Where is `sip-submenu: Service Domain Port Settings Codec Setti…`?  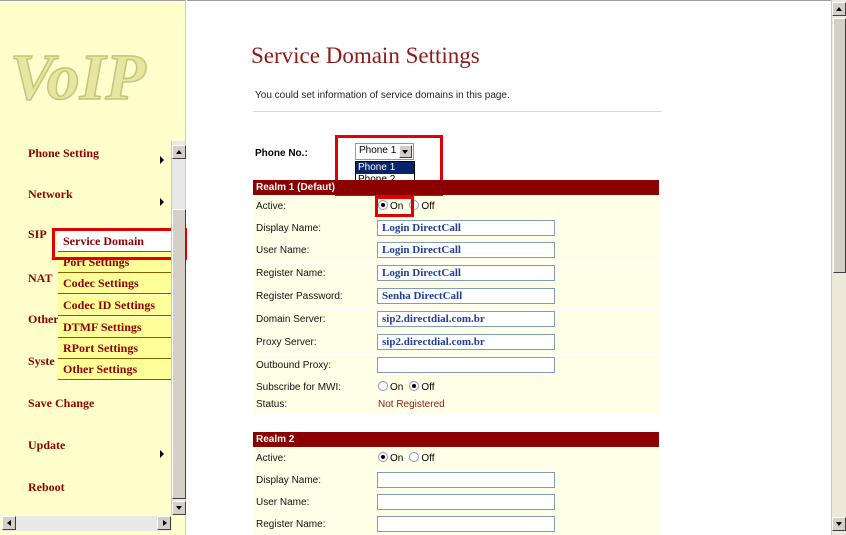
sip-submenu: Service Domain Port Settings Codec Setti… is located at coordinates (114, 306).